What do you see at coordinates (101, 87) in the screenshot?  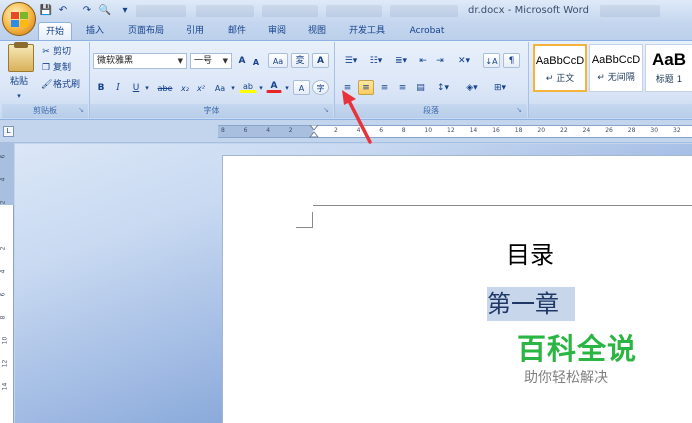 I see `bold-button: B` at bounding box center [101, 87].